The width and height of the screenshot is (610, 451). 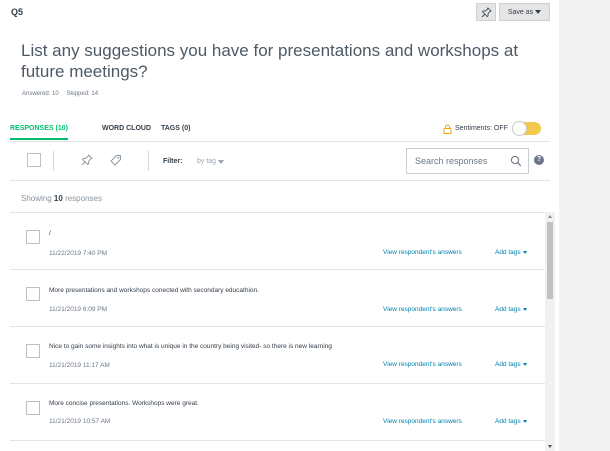 What do you see at coordinates (82, 94) in the screenshot?
I see `skipped-count: Skipped: 14` at bounding box center [82, 94].